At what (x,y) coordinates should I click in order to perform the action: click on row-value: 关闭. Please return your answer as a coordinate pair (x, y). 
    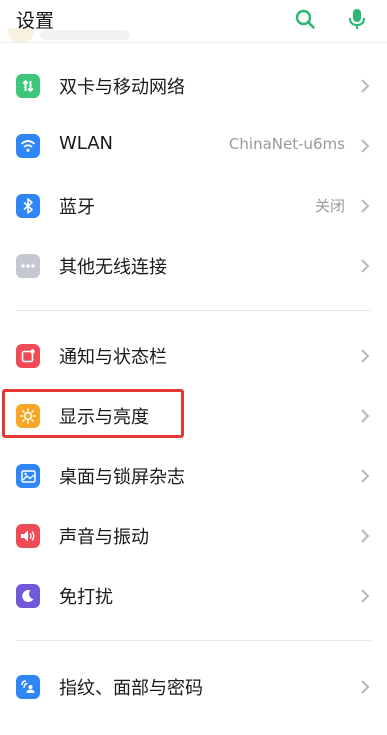
    Looking at the image, I should click on (329, 206).